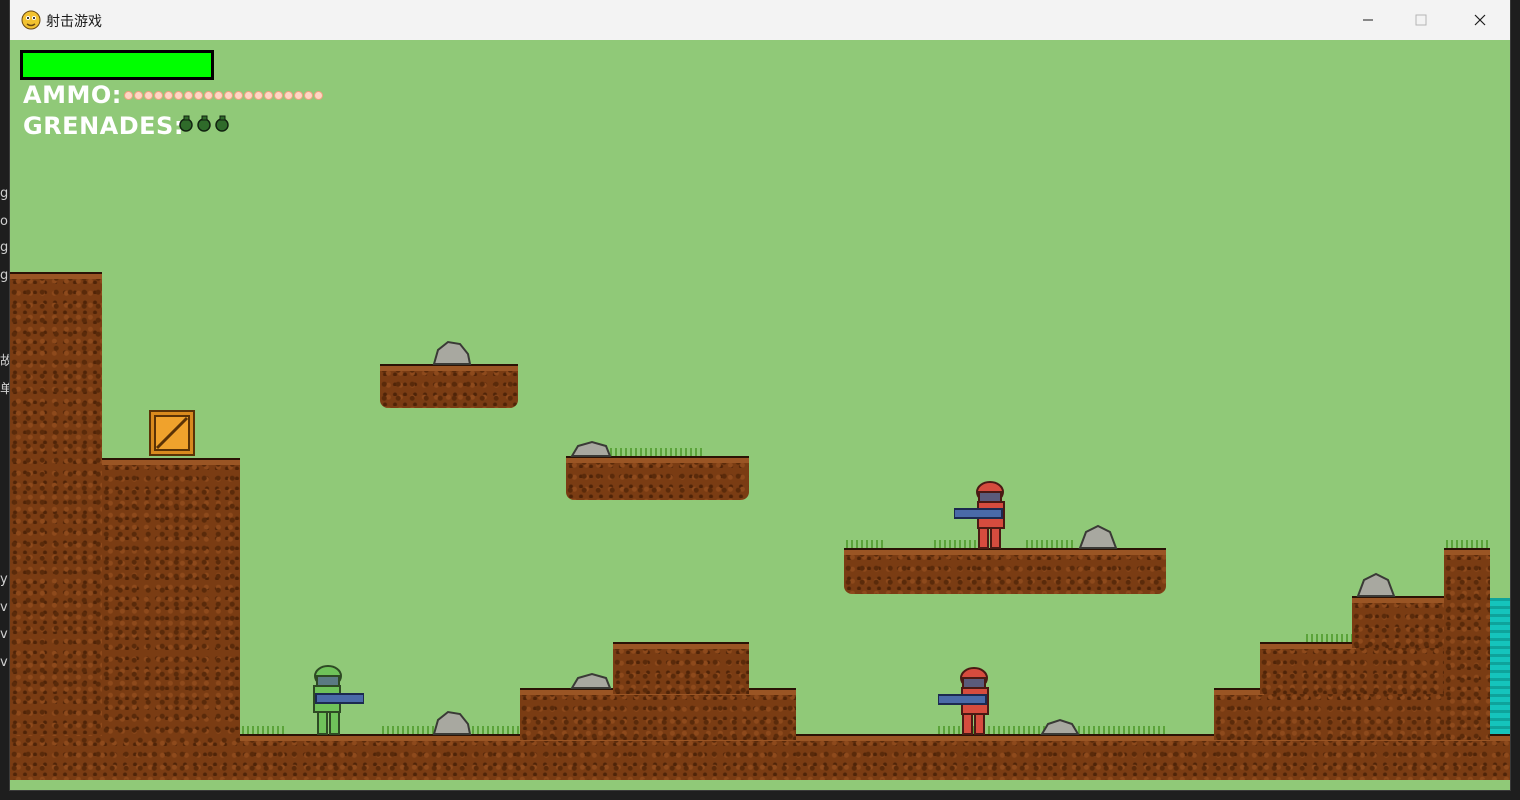  Describe the element at coordinates (56, 514) in the screenshot. I see `terrain-cliff-left` at that location.